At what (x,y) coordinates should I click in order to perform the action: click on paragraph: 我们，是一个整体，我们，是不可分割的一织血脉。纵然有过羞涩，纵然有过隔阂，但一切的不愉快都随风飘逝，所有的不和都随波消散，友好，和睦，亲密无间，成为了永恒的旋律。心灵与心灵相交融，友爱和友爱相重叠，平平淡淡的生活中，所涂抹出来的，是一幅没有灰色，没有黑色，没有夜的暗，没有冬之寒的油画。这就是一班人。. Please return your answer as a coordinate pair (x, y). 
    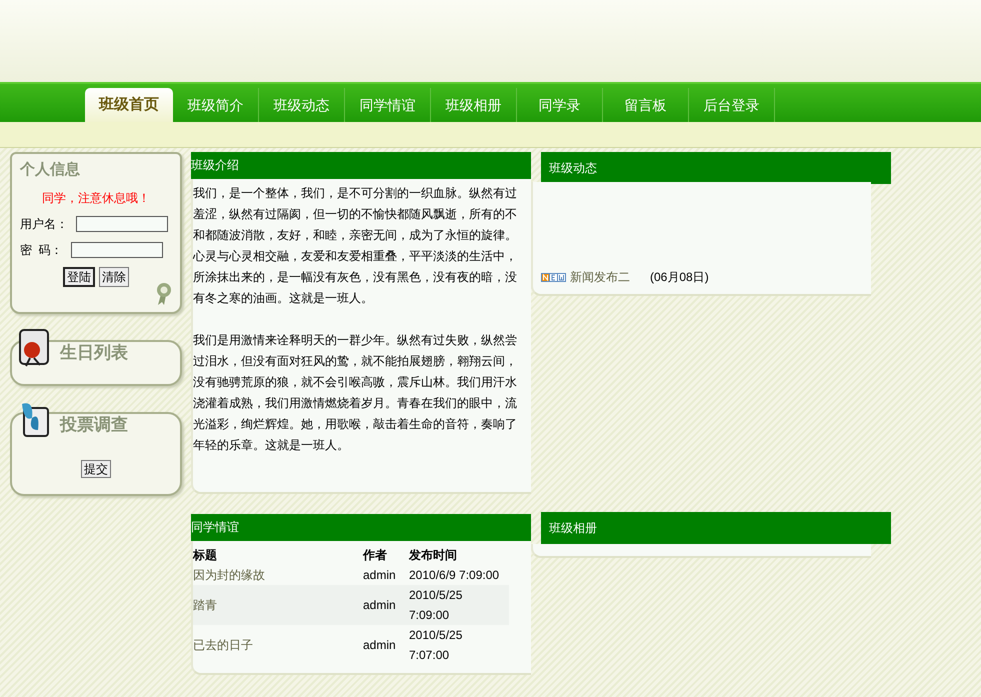
    Looking at the image, I should click on (355, 246).